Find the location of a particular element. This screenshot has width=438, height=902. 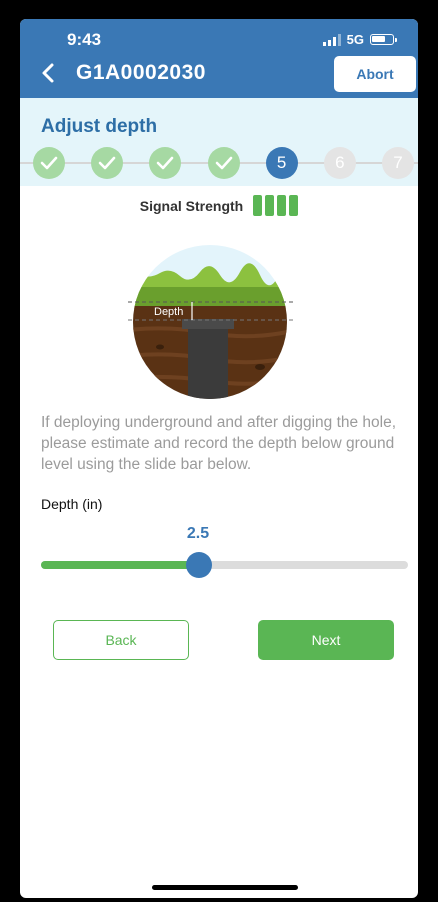

step-current: 5 is located at coordinates (281, 163).